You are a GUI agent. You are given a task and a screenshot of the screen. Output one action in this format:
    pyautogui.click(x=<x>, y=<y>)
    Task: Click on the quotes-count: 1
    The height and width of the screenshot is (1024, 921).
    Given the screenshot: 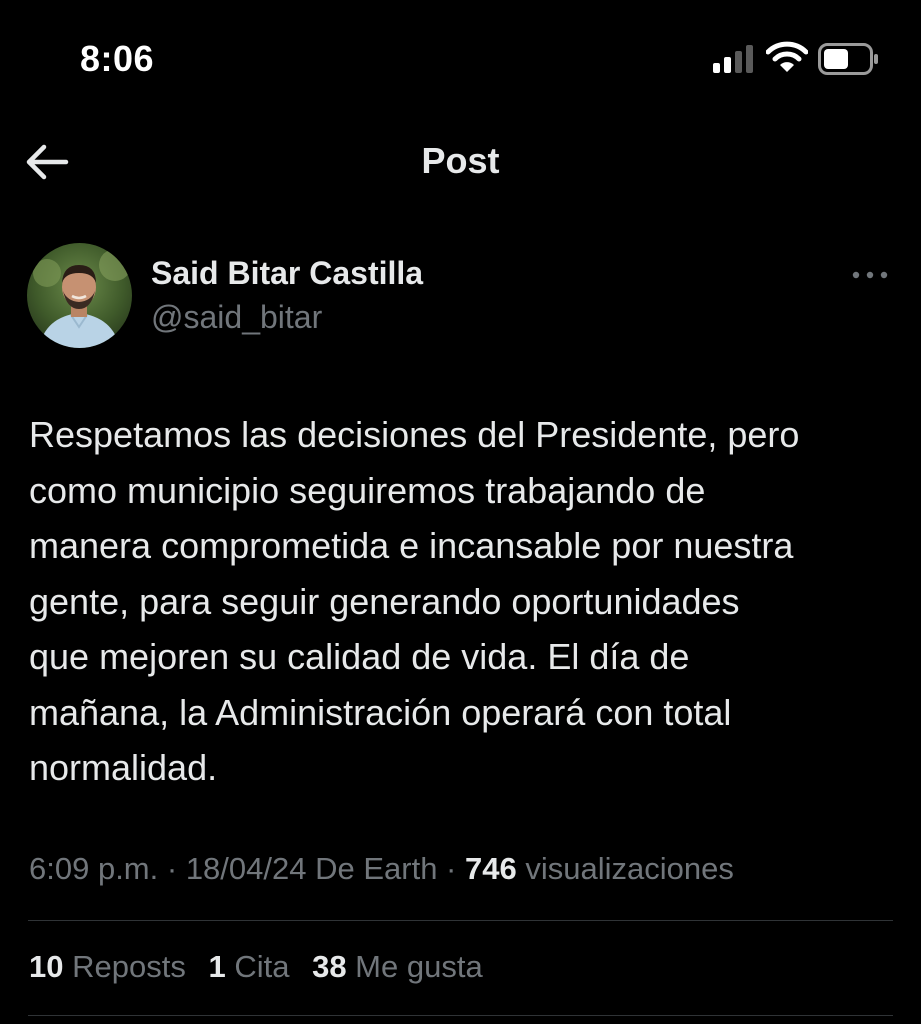 What is the action you would take?
    pyautogui.click(x=217, y=966)
    